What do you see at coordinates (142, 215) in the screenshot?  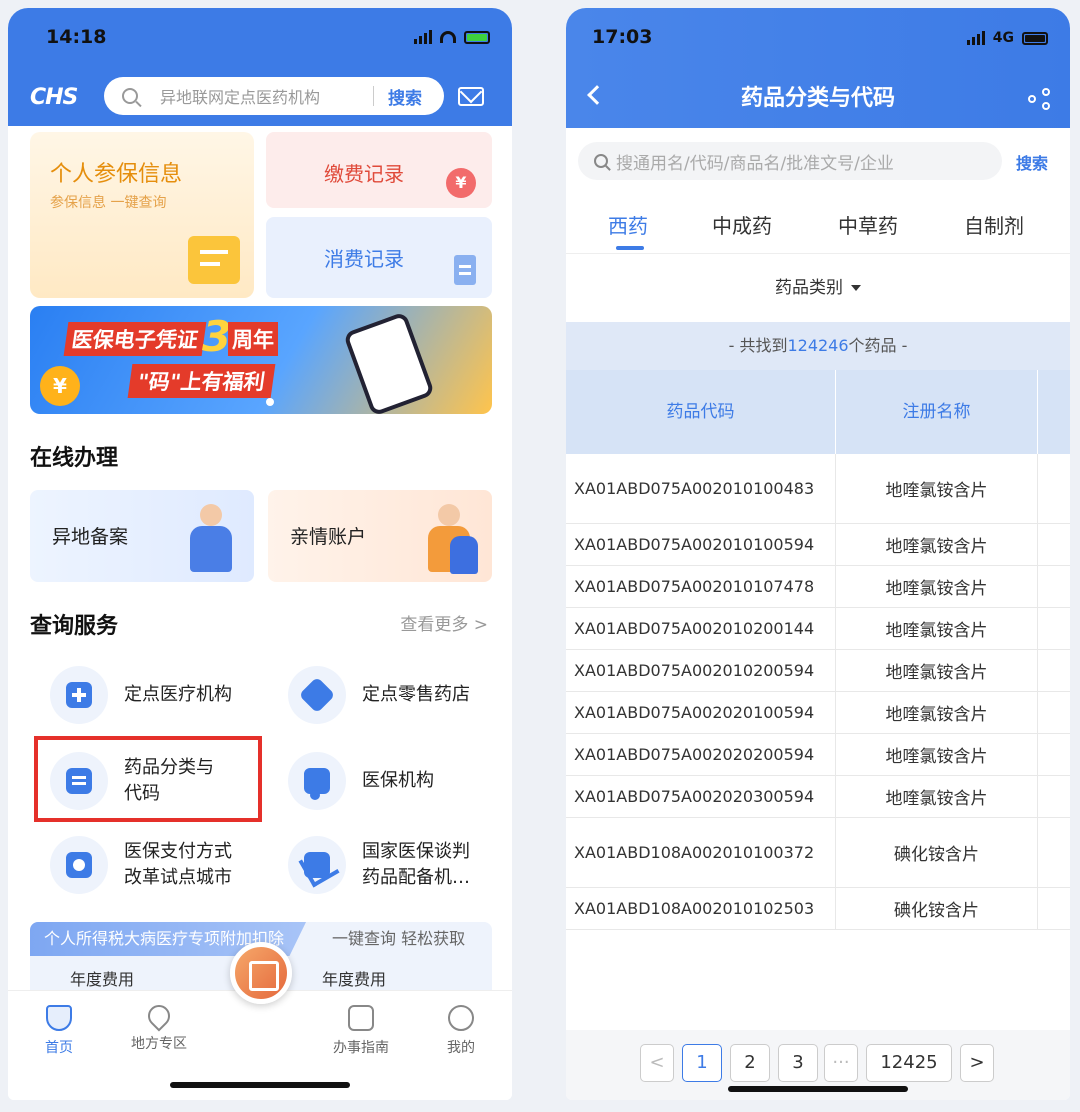 I see `personal-insurance-card: 个人参保信息 参保信息 一键查询` at bounding box center [142, 215].